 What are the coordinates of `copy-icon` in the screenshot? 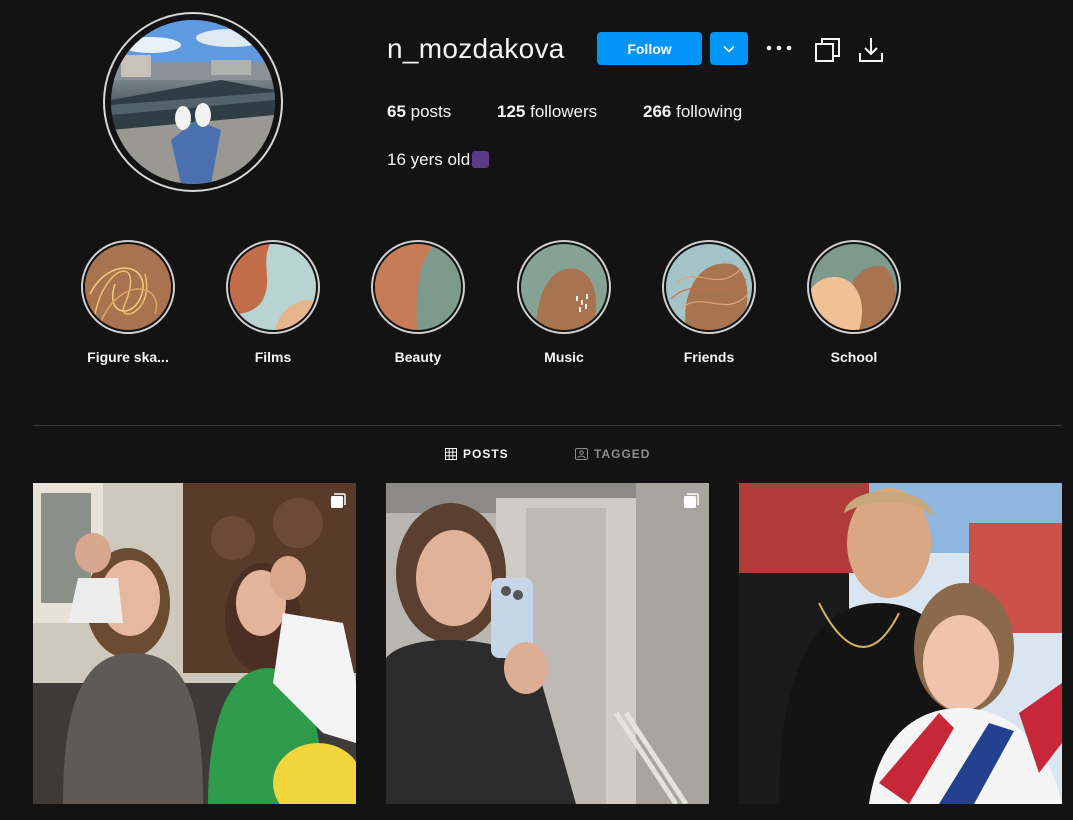 It's located at (828, 52).